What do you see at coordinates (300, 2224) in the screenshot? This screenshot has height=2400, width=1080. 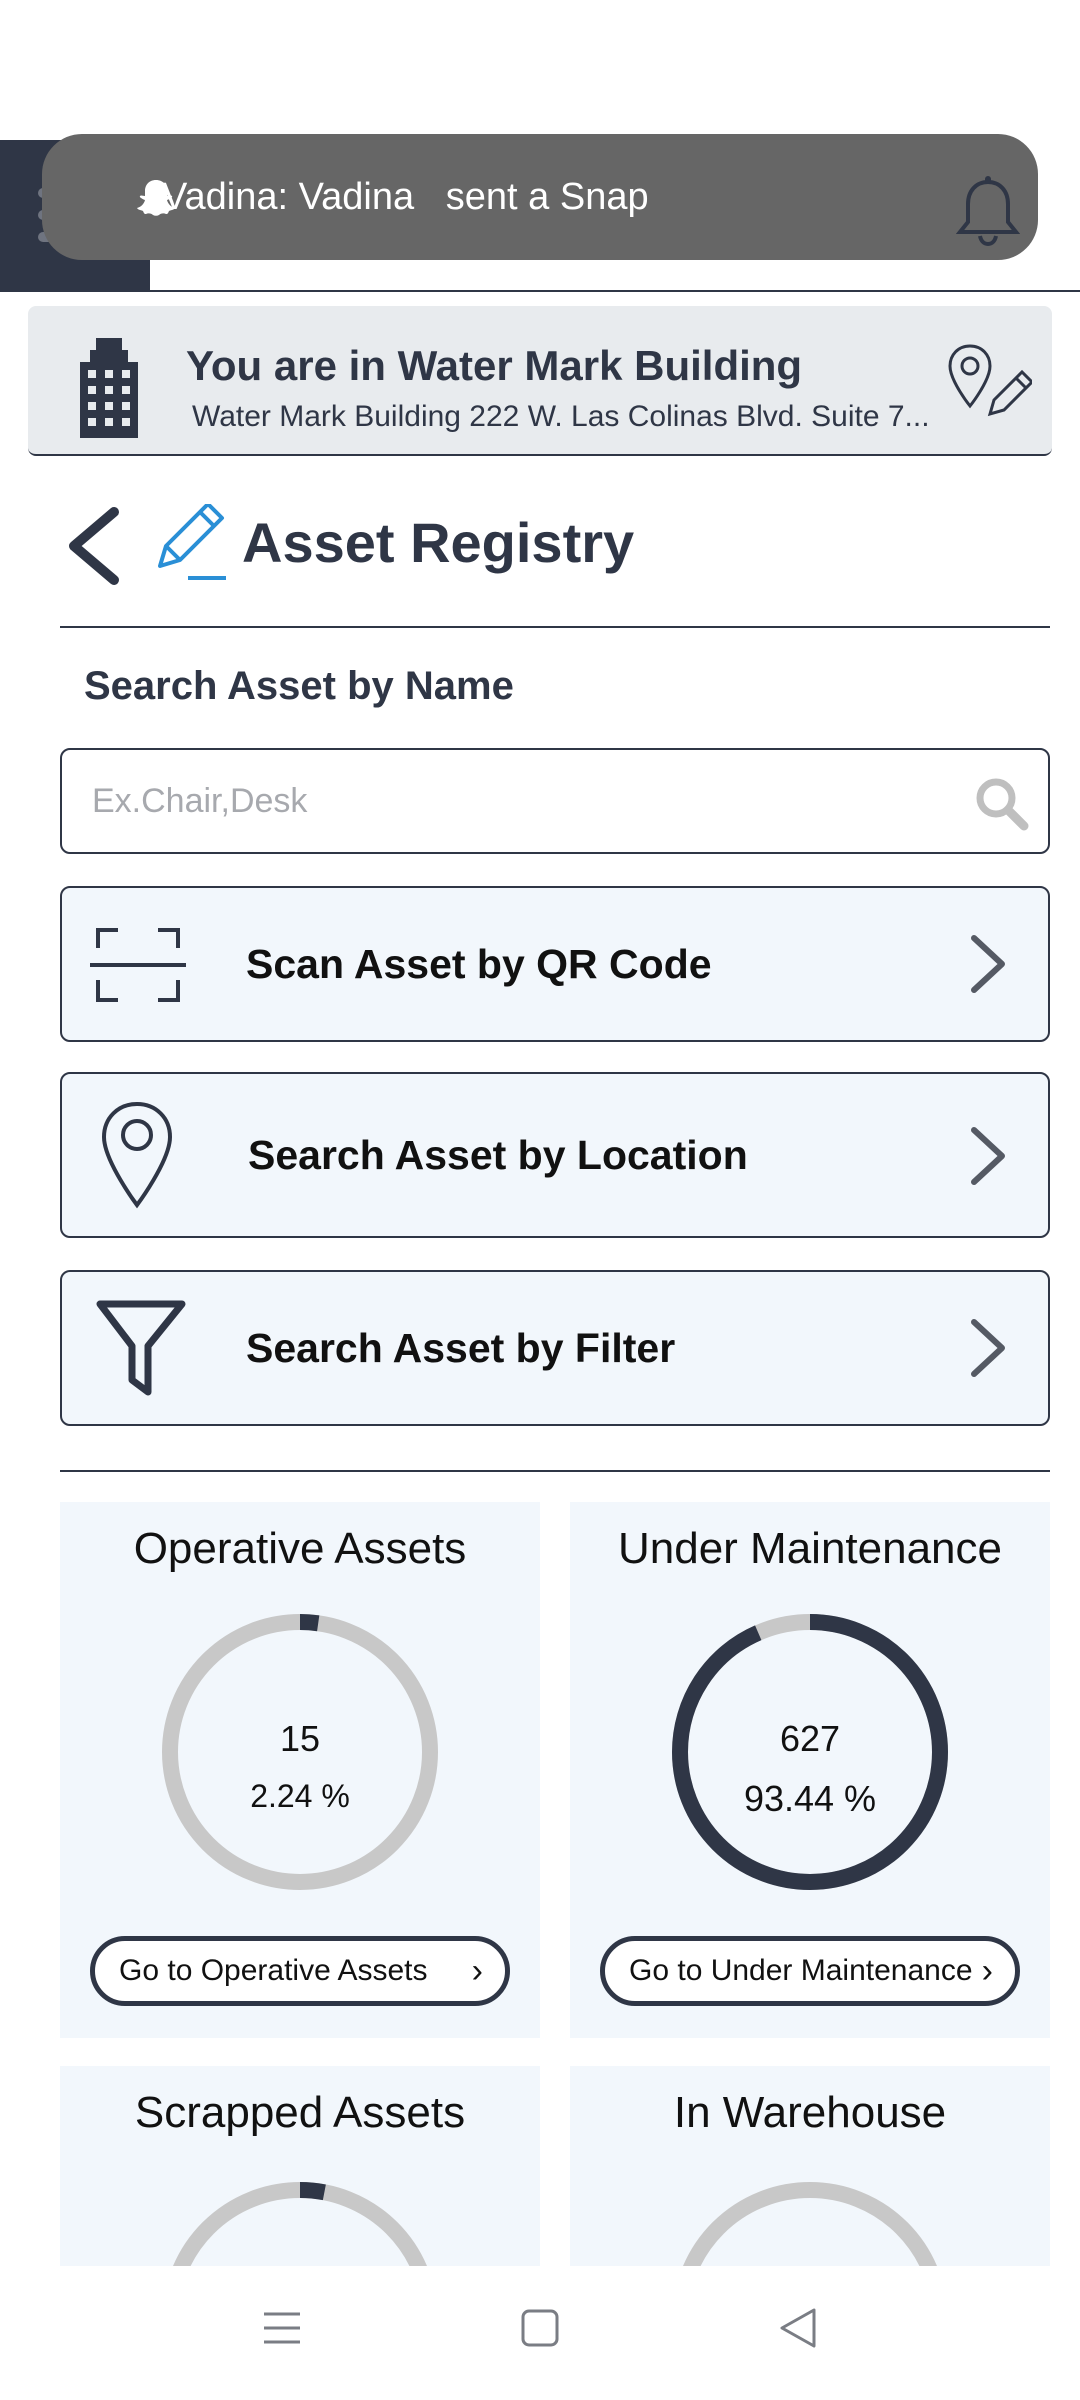 I see `scrapped-ring-chart` at bounding box center [300, 2224].